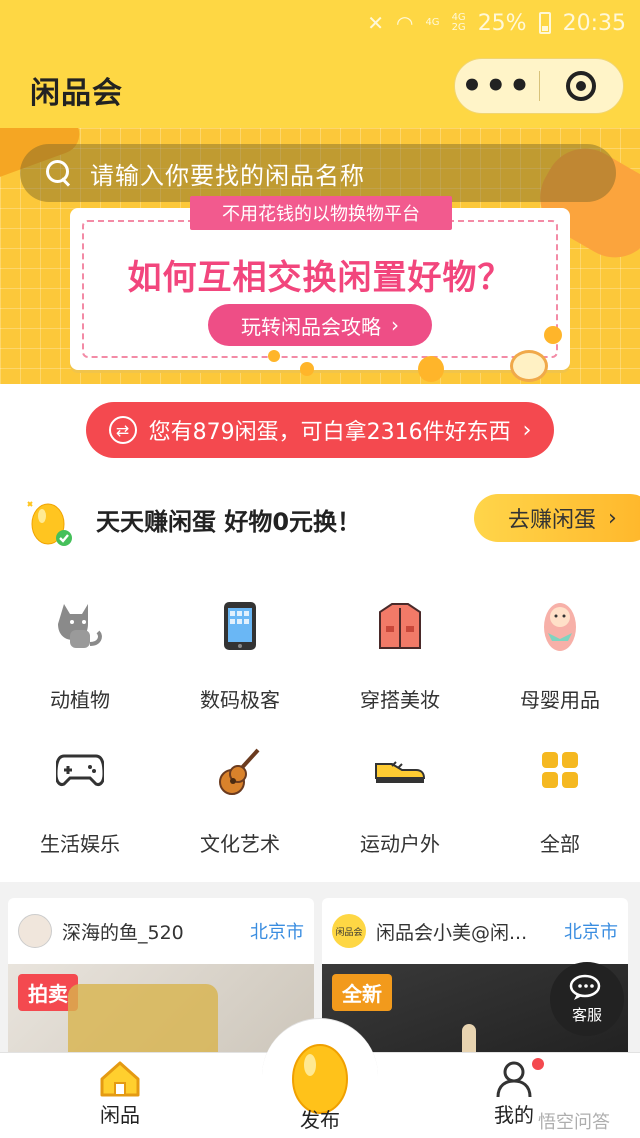  Describe the element at coordinates (240, 770) in the screenshot. I see `guitar-icon` at that location.